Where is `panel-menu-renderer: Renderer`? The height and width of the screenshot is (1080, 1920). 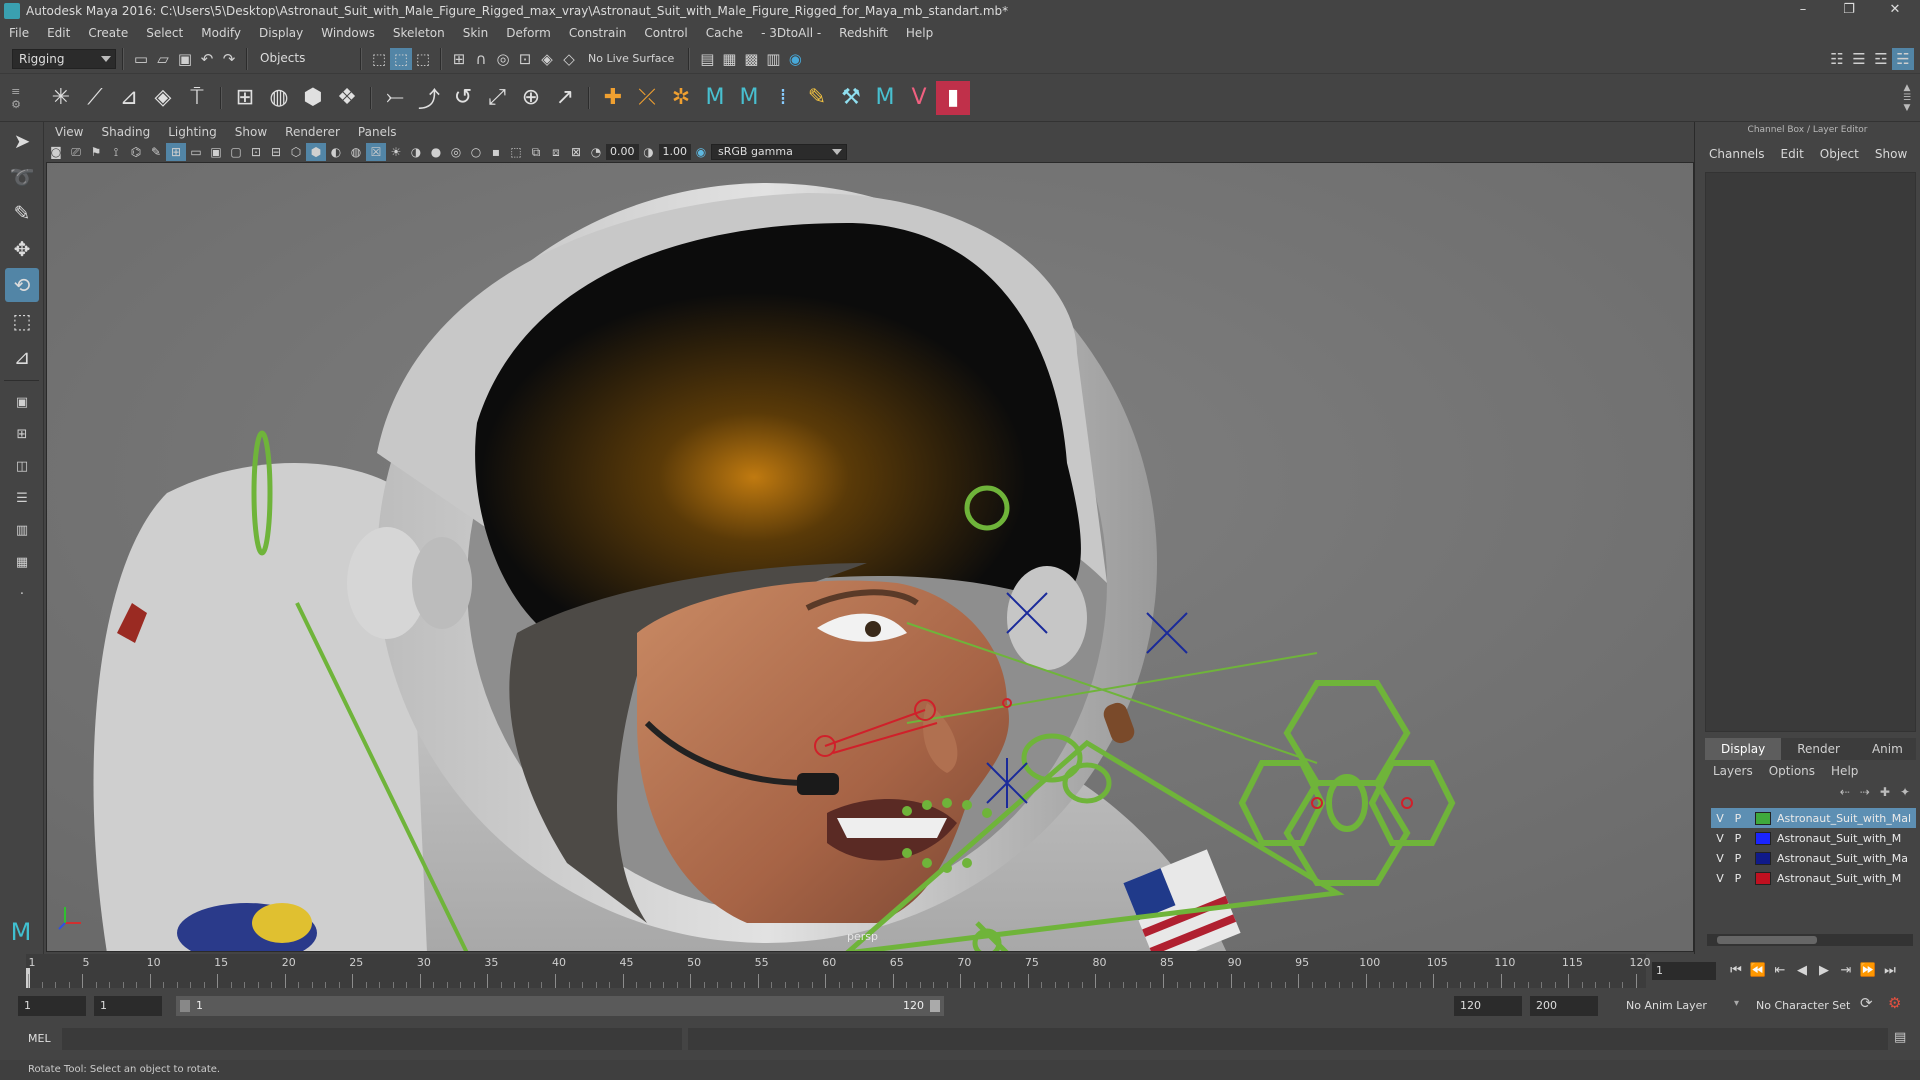 panel-menu-renderer: Renderer is located at coordinates (312, 132).